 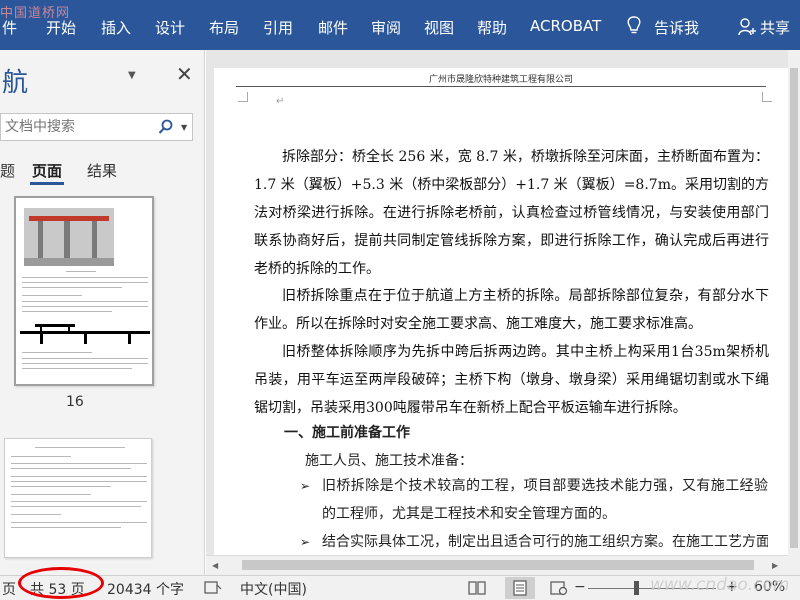 What do you see at coordinates (347, 433) in the screenshot?
I see `section-heading: 一、施工前准备工作` at bounding box center [347, 433].